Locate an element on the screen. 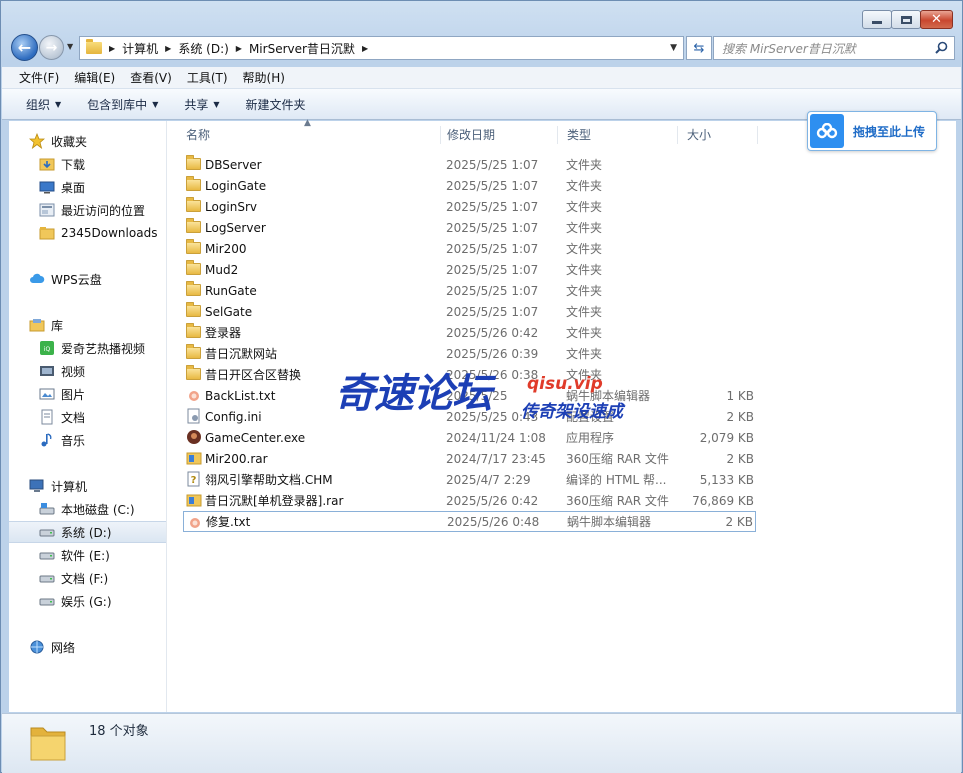 This screenshot has width=963, height=773. iqiyi-icon: iQ is located at coordinates (47, 348).